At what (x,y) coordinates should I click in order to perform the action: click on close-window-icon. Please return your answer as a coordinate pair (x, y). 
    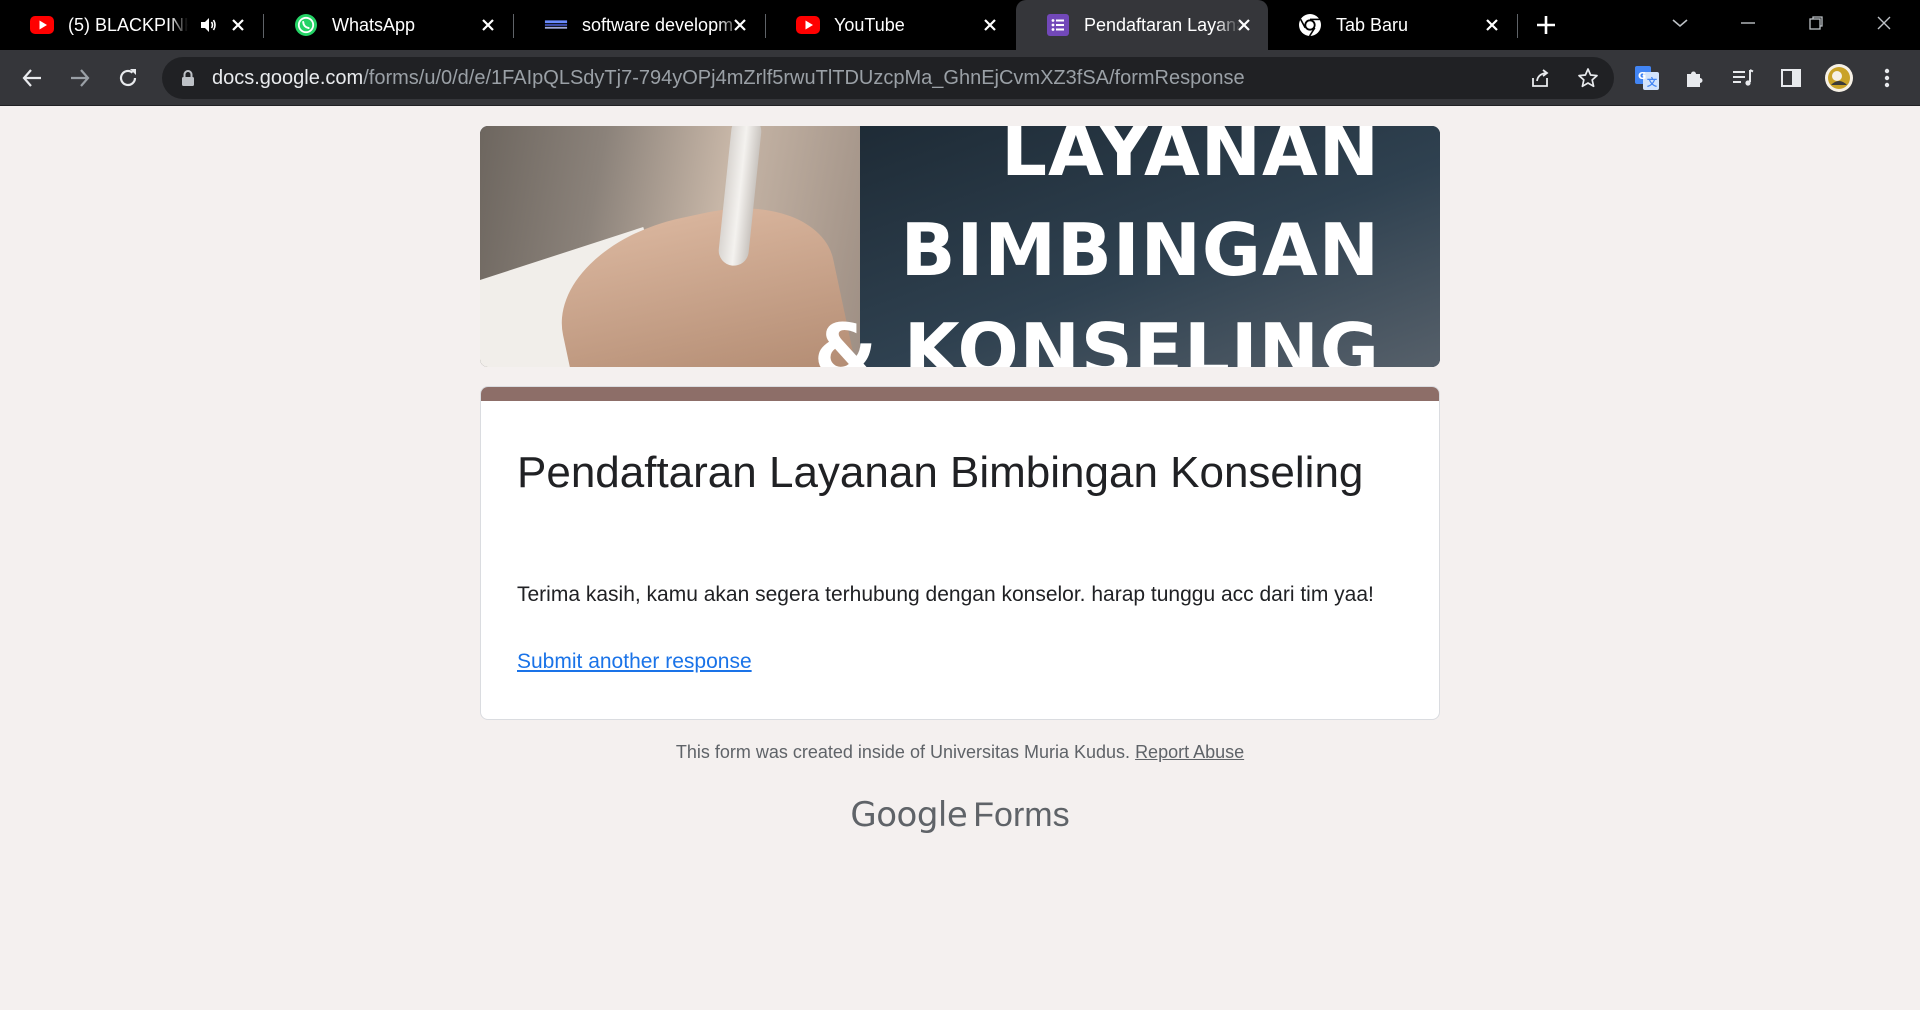
    Looking at the image, I should click on (1884, 23).